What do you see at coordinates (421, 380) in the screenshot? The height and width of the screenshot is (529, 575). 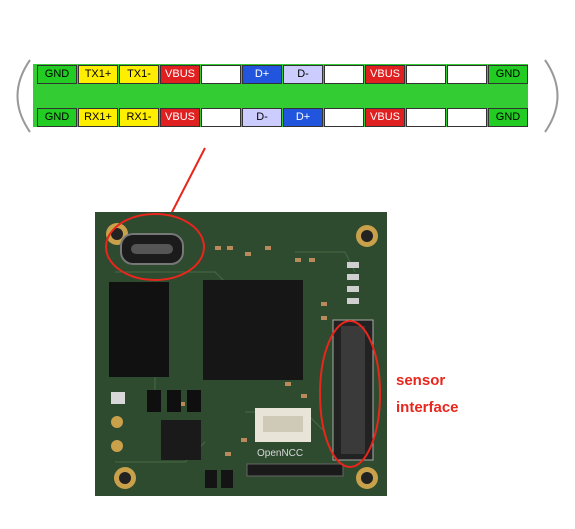 I see `annotation-line-1: sensor` at bounding box center [421, 380].